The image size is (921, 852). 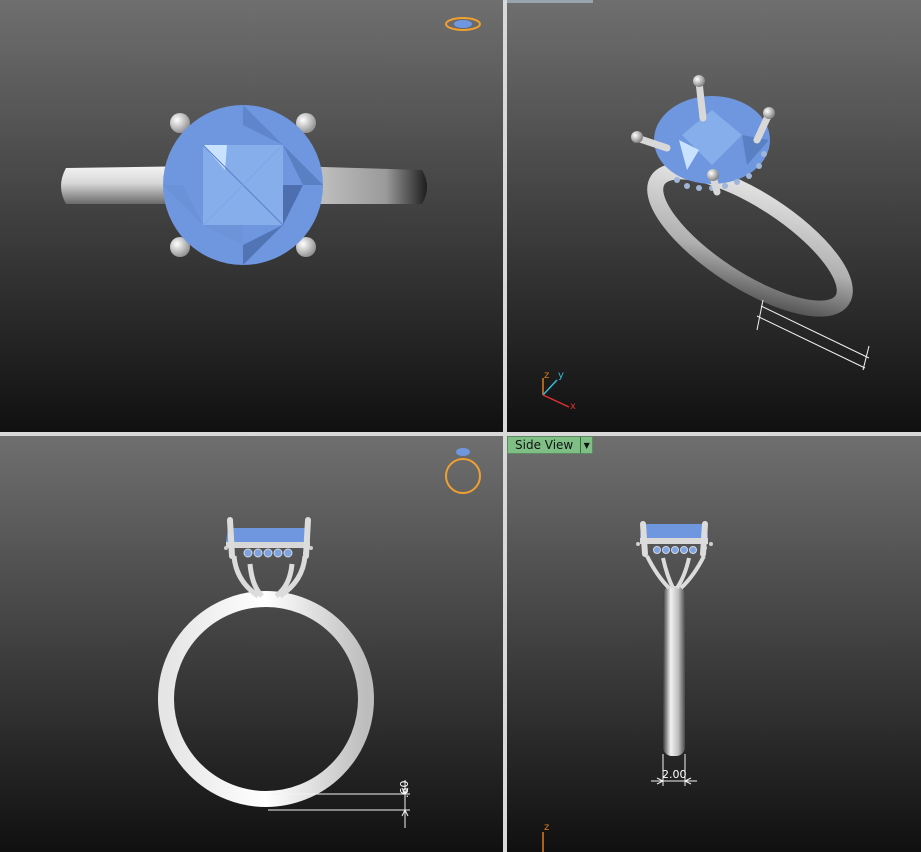 I want to click on axis-triad: z, so click(x=545, y=837).